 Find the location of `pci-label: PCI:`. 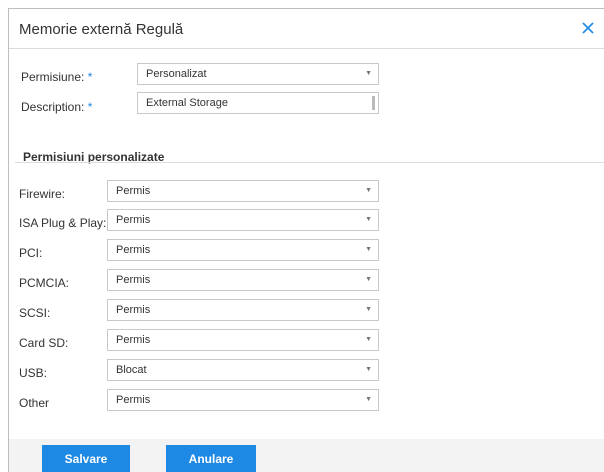

pci-label: PCI: is located at coordinates (31, 253).